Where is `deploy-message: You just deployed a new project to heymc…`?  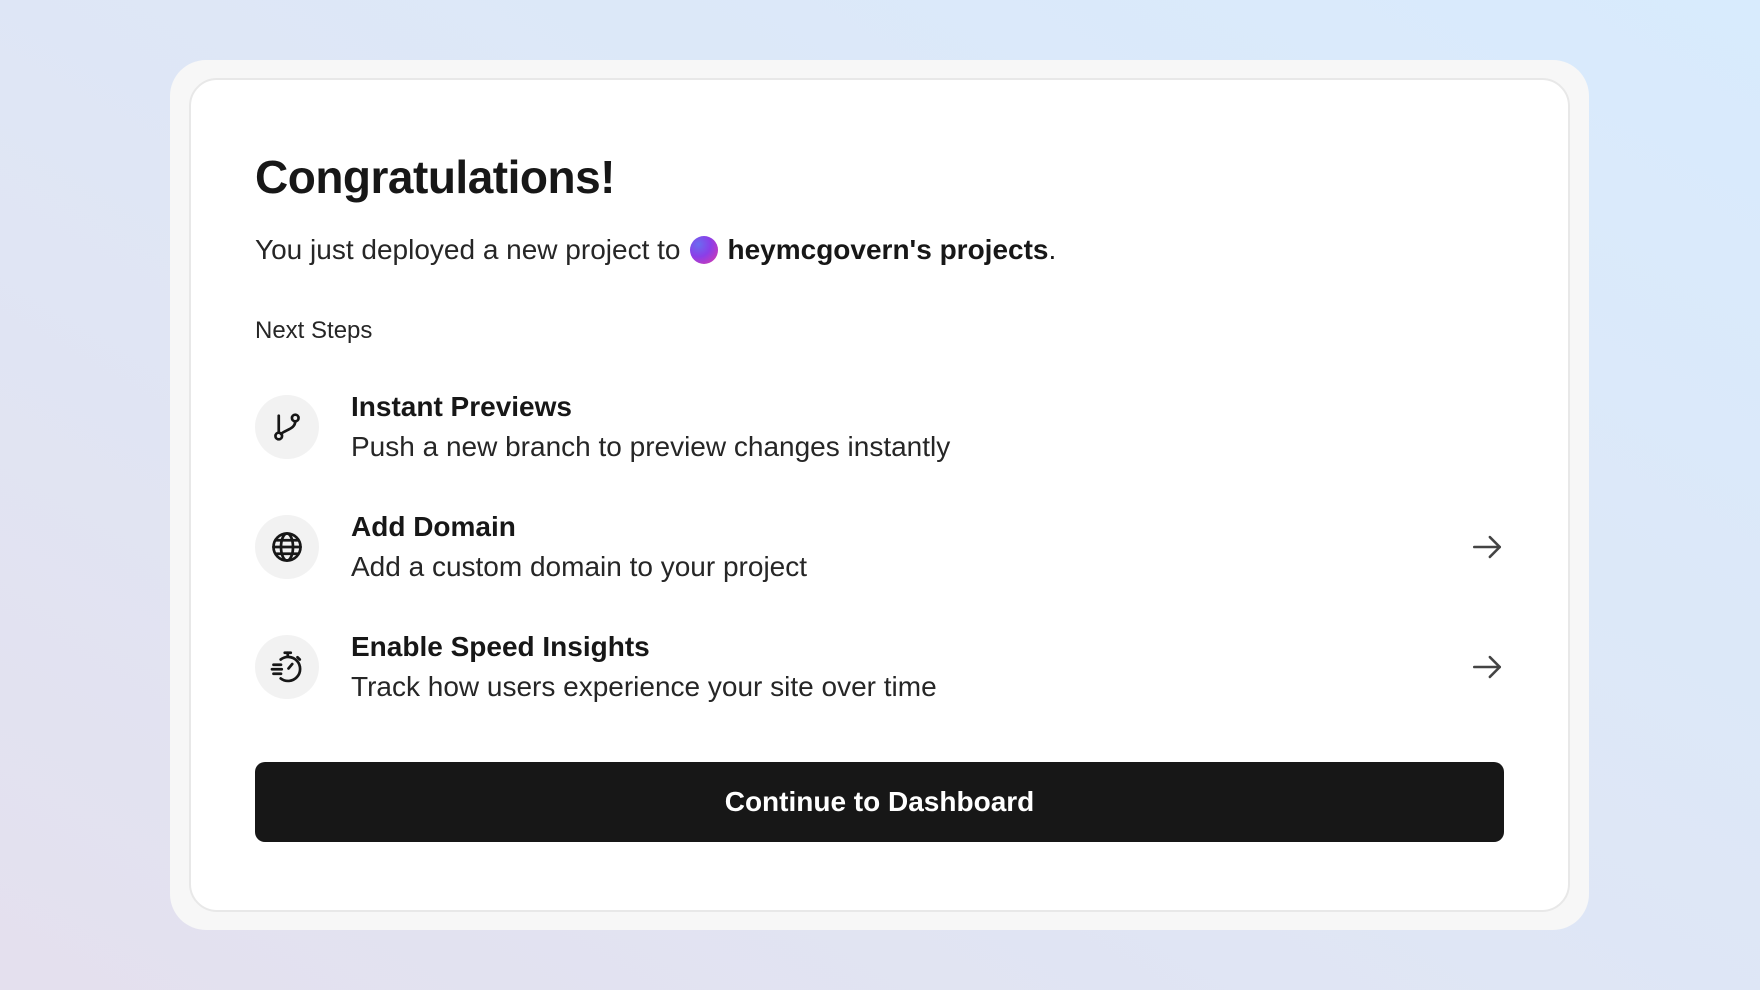 deploy-message: You just deployed a new project to heymc… is located at coordinates (879, 250).